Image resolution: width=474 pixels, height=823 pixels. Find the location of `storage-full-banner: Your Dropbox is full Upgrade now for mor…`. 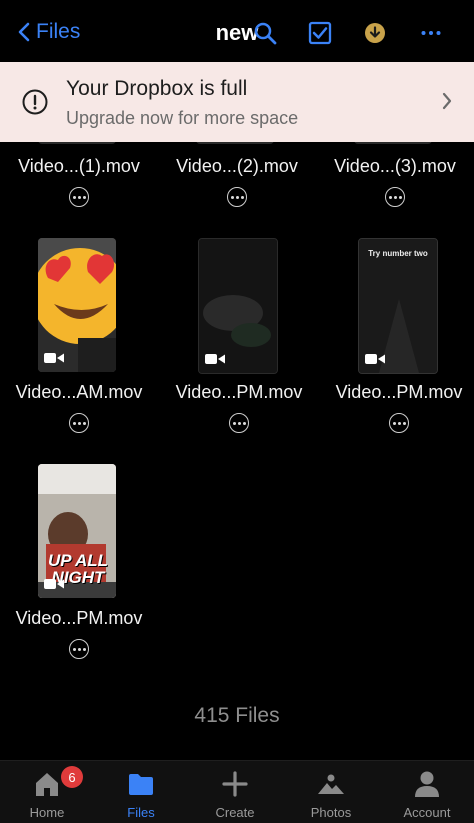

storage-full-banner: Your Dropbox is full Upgrade now for mor… is located at coordinates (237, 102).